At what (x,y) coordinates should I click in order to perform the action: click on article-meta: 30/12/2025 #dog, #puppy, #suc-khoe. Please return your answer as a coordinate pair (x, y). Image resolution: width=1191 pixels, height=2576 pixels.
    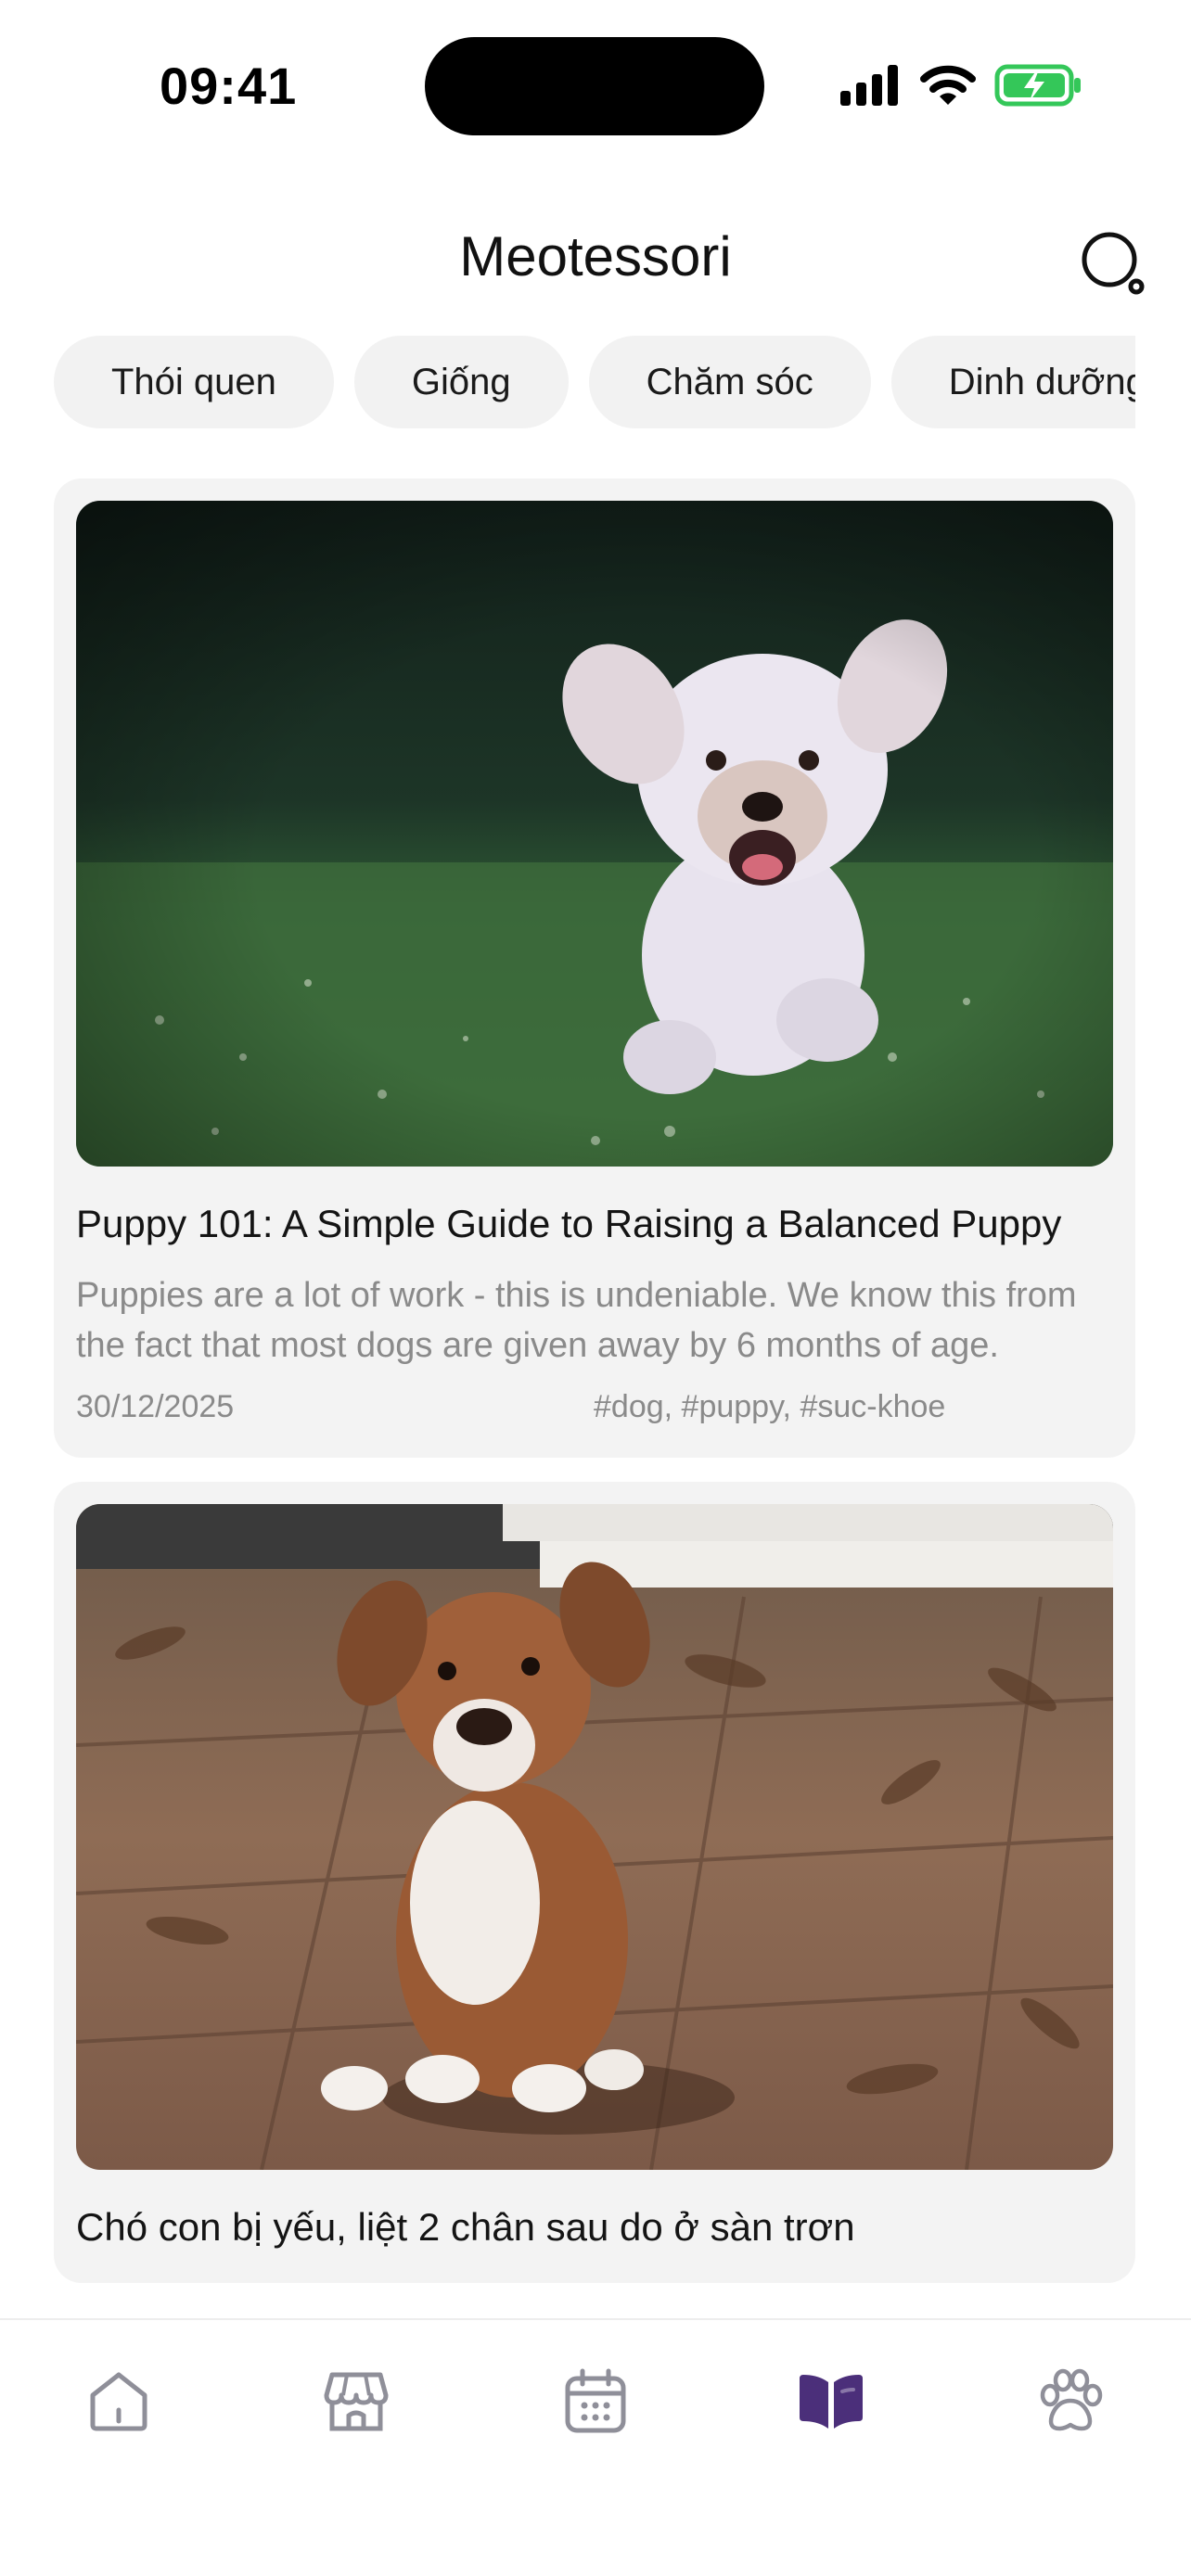
    Looking at the image, I should click on (594, 1408).